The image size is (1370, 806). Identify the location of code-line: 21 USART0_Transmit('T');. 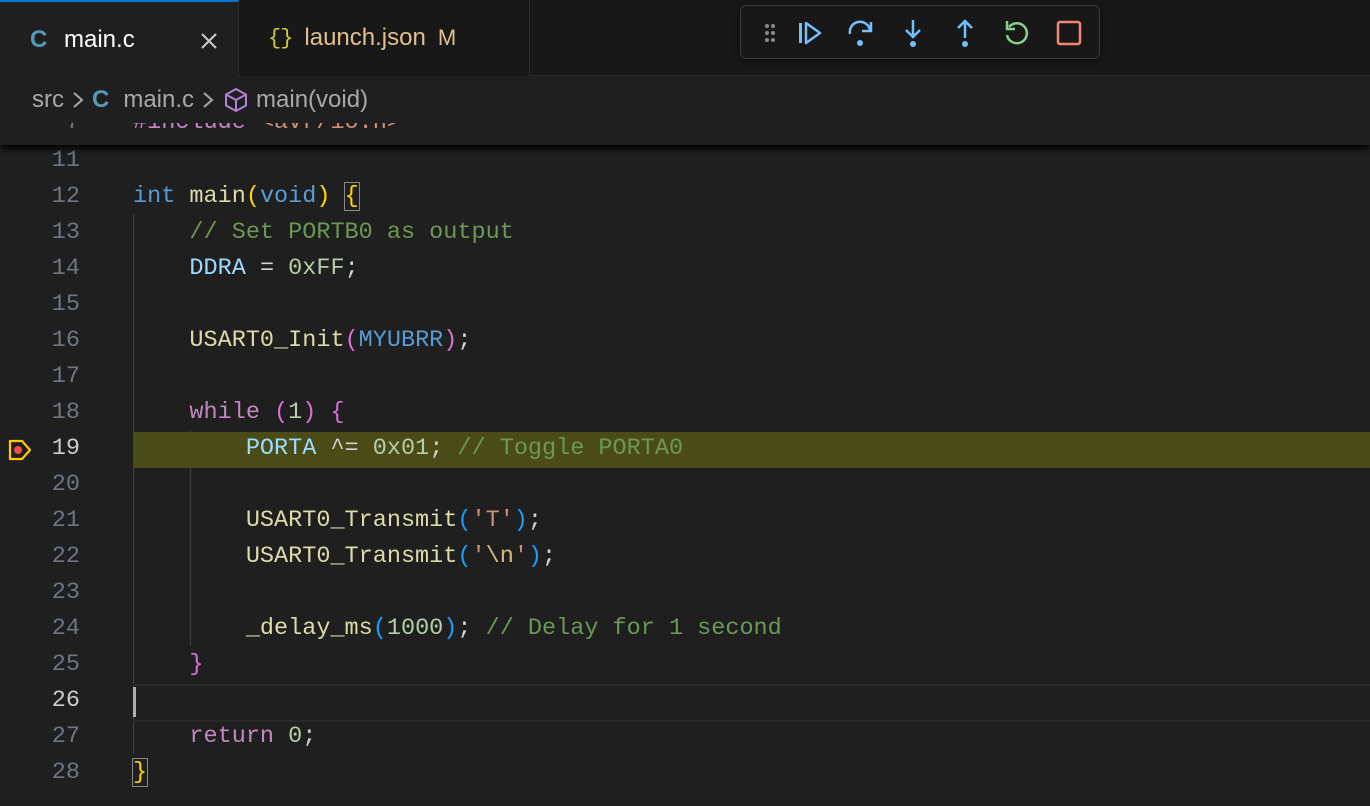
(685, 522).